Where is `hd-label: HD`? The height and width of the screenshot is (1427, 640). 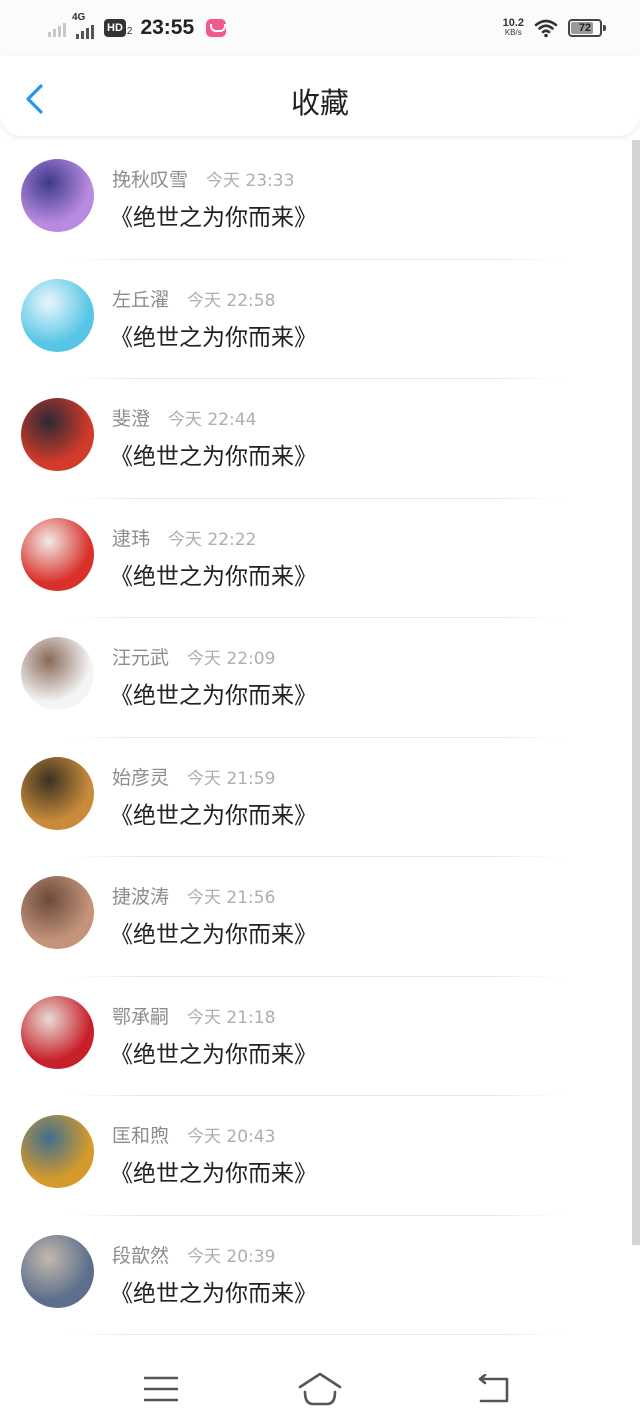 hd-label: HD is located at coordinates (115, 28).